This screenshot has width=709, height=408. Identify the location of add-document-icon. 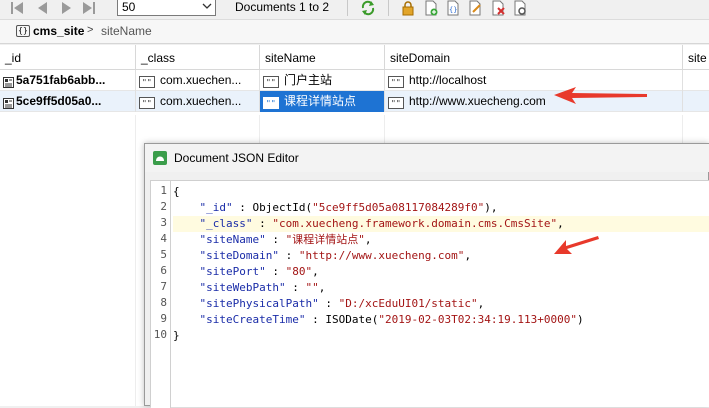
(431, 8).